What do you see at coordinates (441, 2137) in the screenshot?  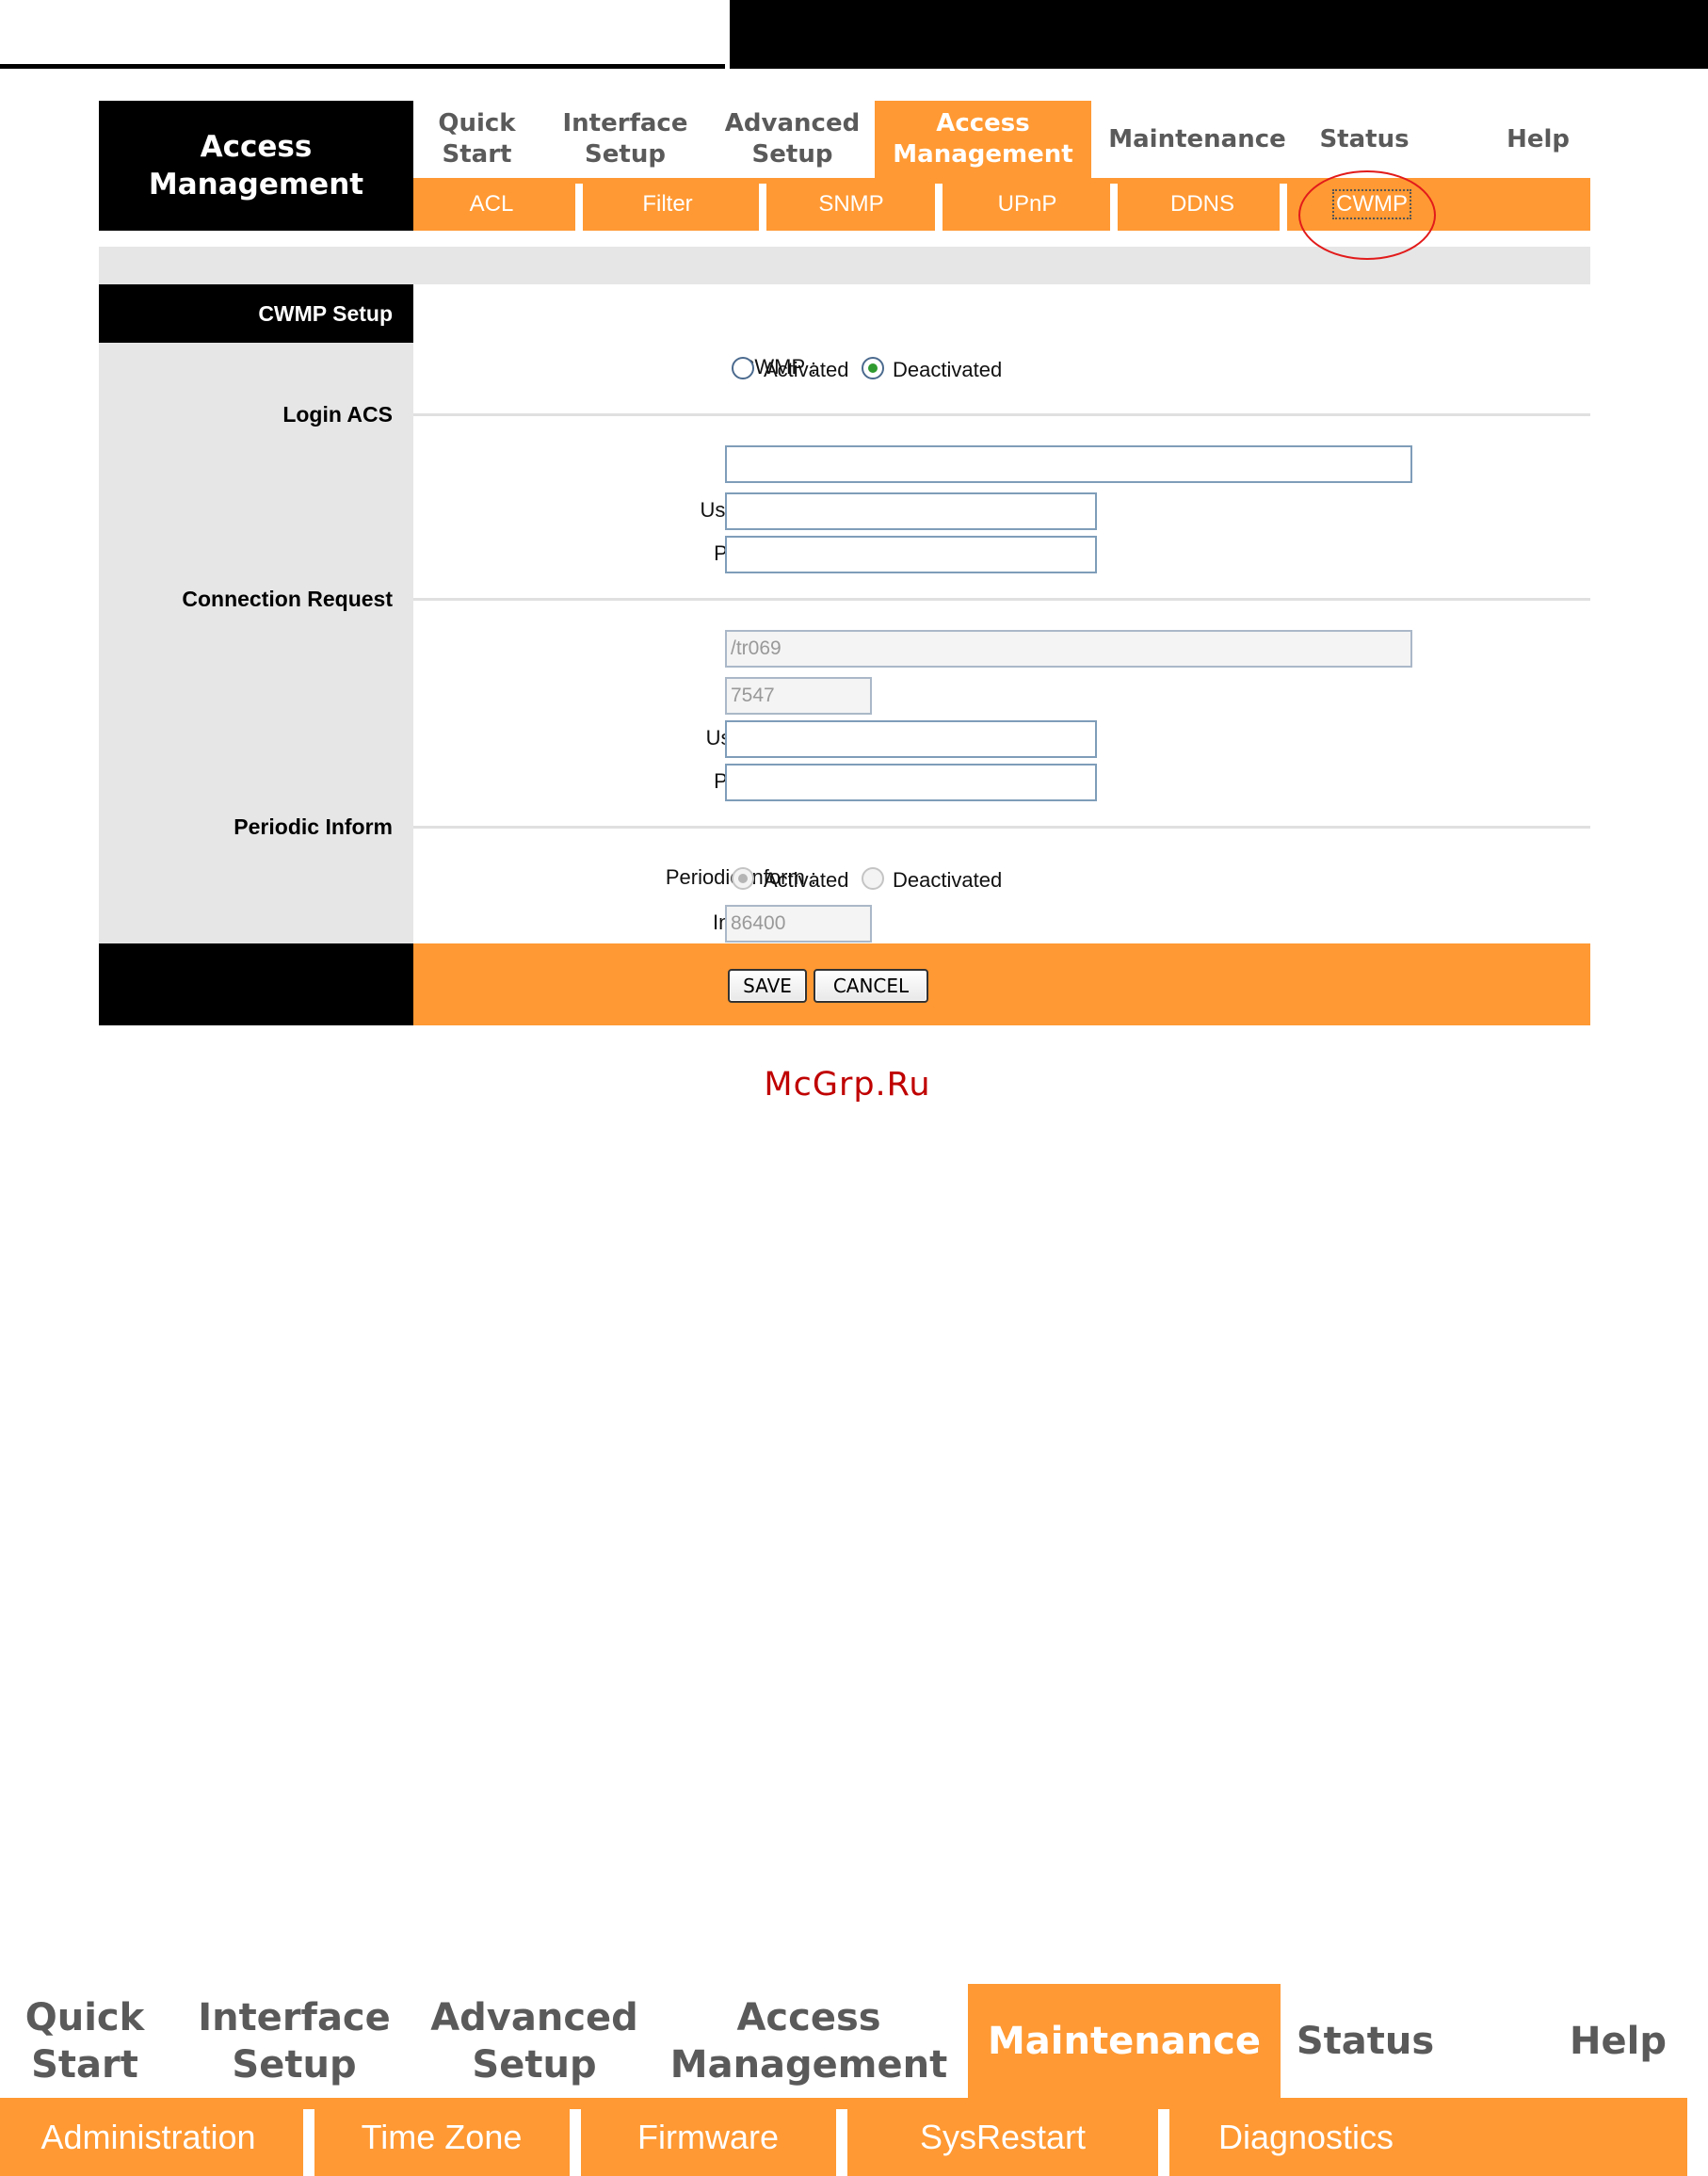 I see `subnav-time-zone: Time Zone` at bounding box center [441, 2137].